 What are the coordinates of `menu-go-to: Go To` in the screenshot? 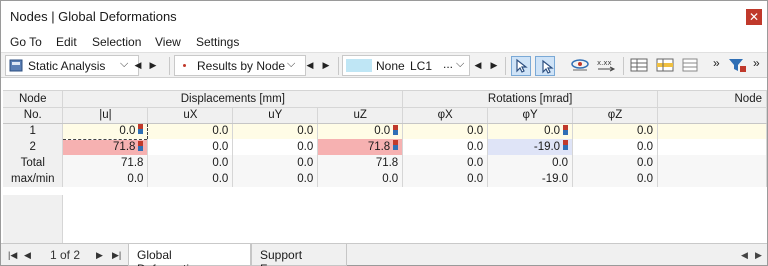 It's located at (26, 42).